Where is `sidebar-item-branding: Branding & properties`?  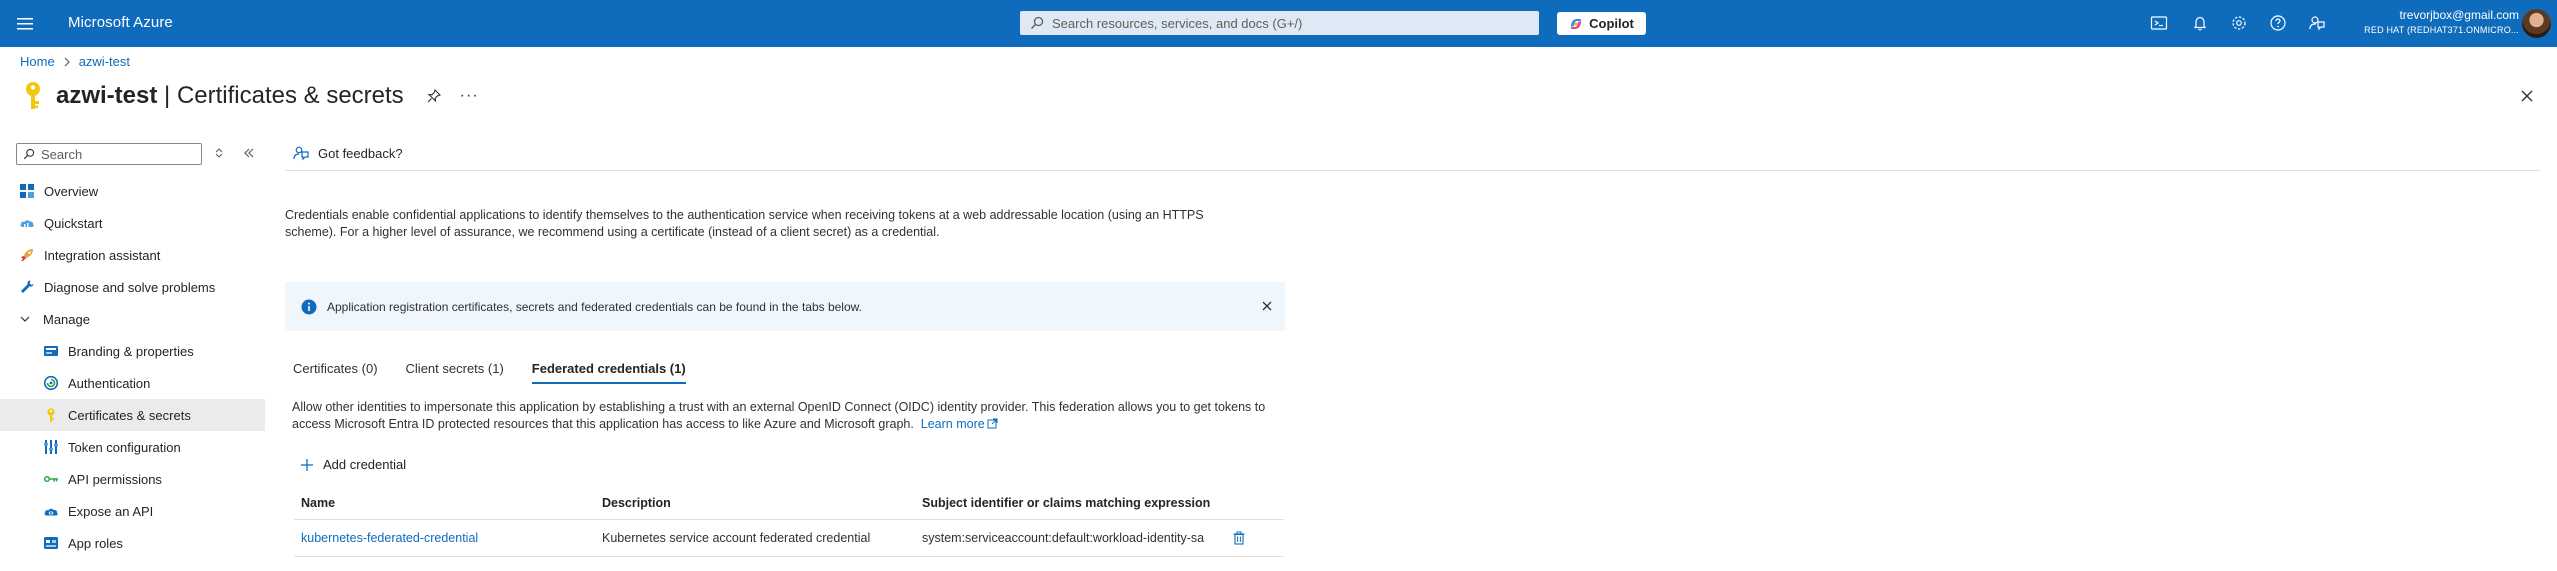 sidebar-item-branding: Branding & properties is located at coordinates (132, 351).